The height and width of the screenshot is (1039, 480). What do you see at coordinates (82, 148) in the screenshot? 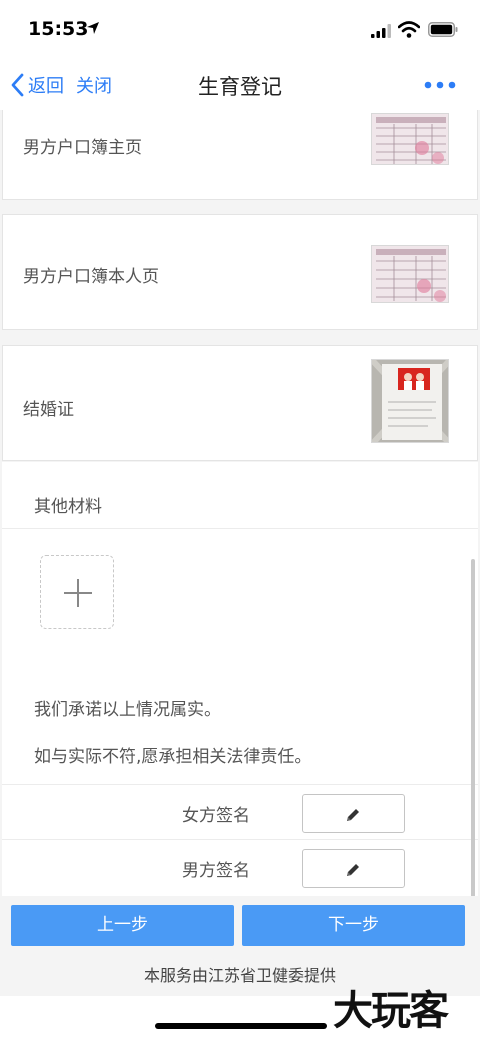
I see `document-label: 男方户口簿主页` at bounding box center [82, 148].